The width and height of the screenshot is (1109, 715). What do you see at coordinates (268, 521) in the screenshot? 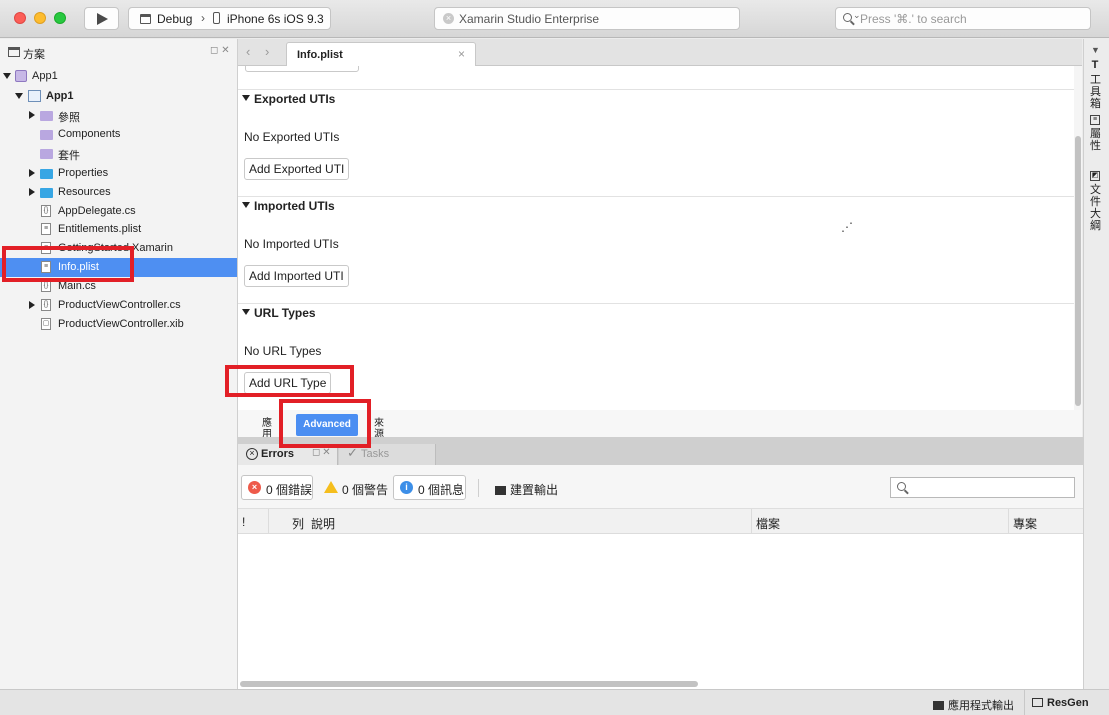
I see `column-divider` at bounding box center [268, 521].